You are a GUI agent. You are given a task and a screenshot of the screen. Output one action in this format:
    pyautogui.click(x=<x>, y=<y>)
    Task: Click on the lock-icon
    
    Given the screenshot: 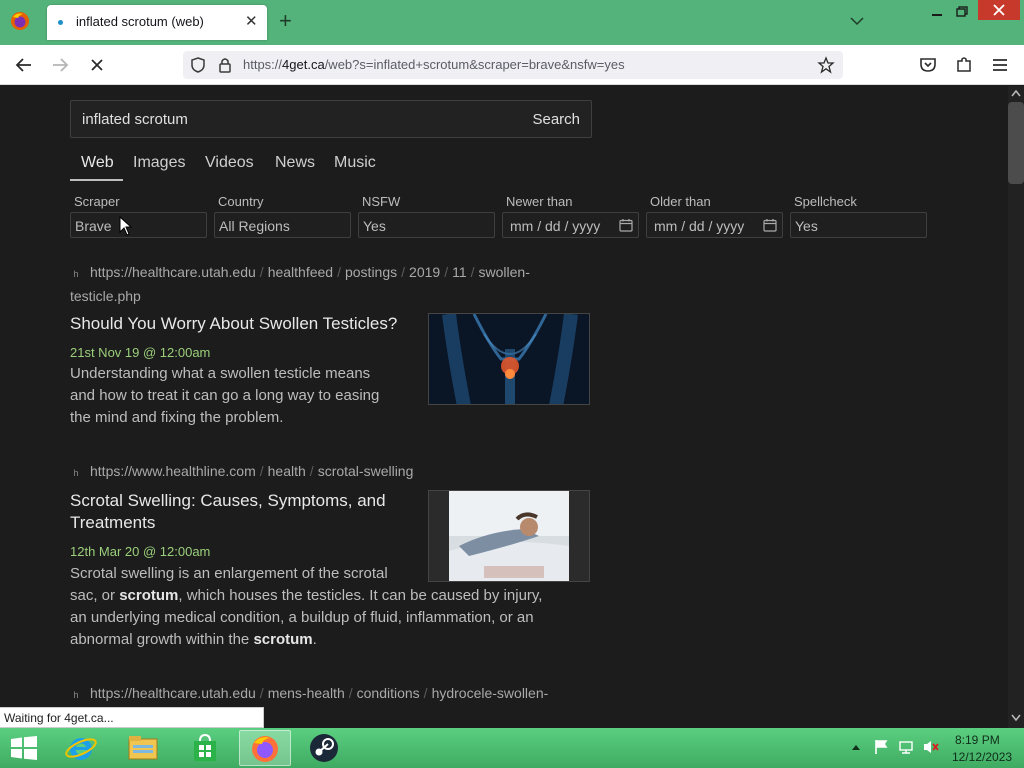 What is the action you would take?
    pyautogui.click(x=225, y=65)
    